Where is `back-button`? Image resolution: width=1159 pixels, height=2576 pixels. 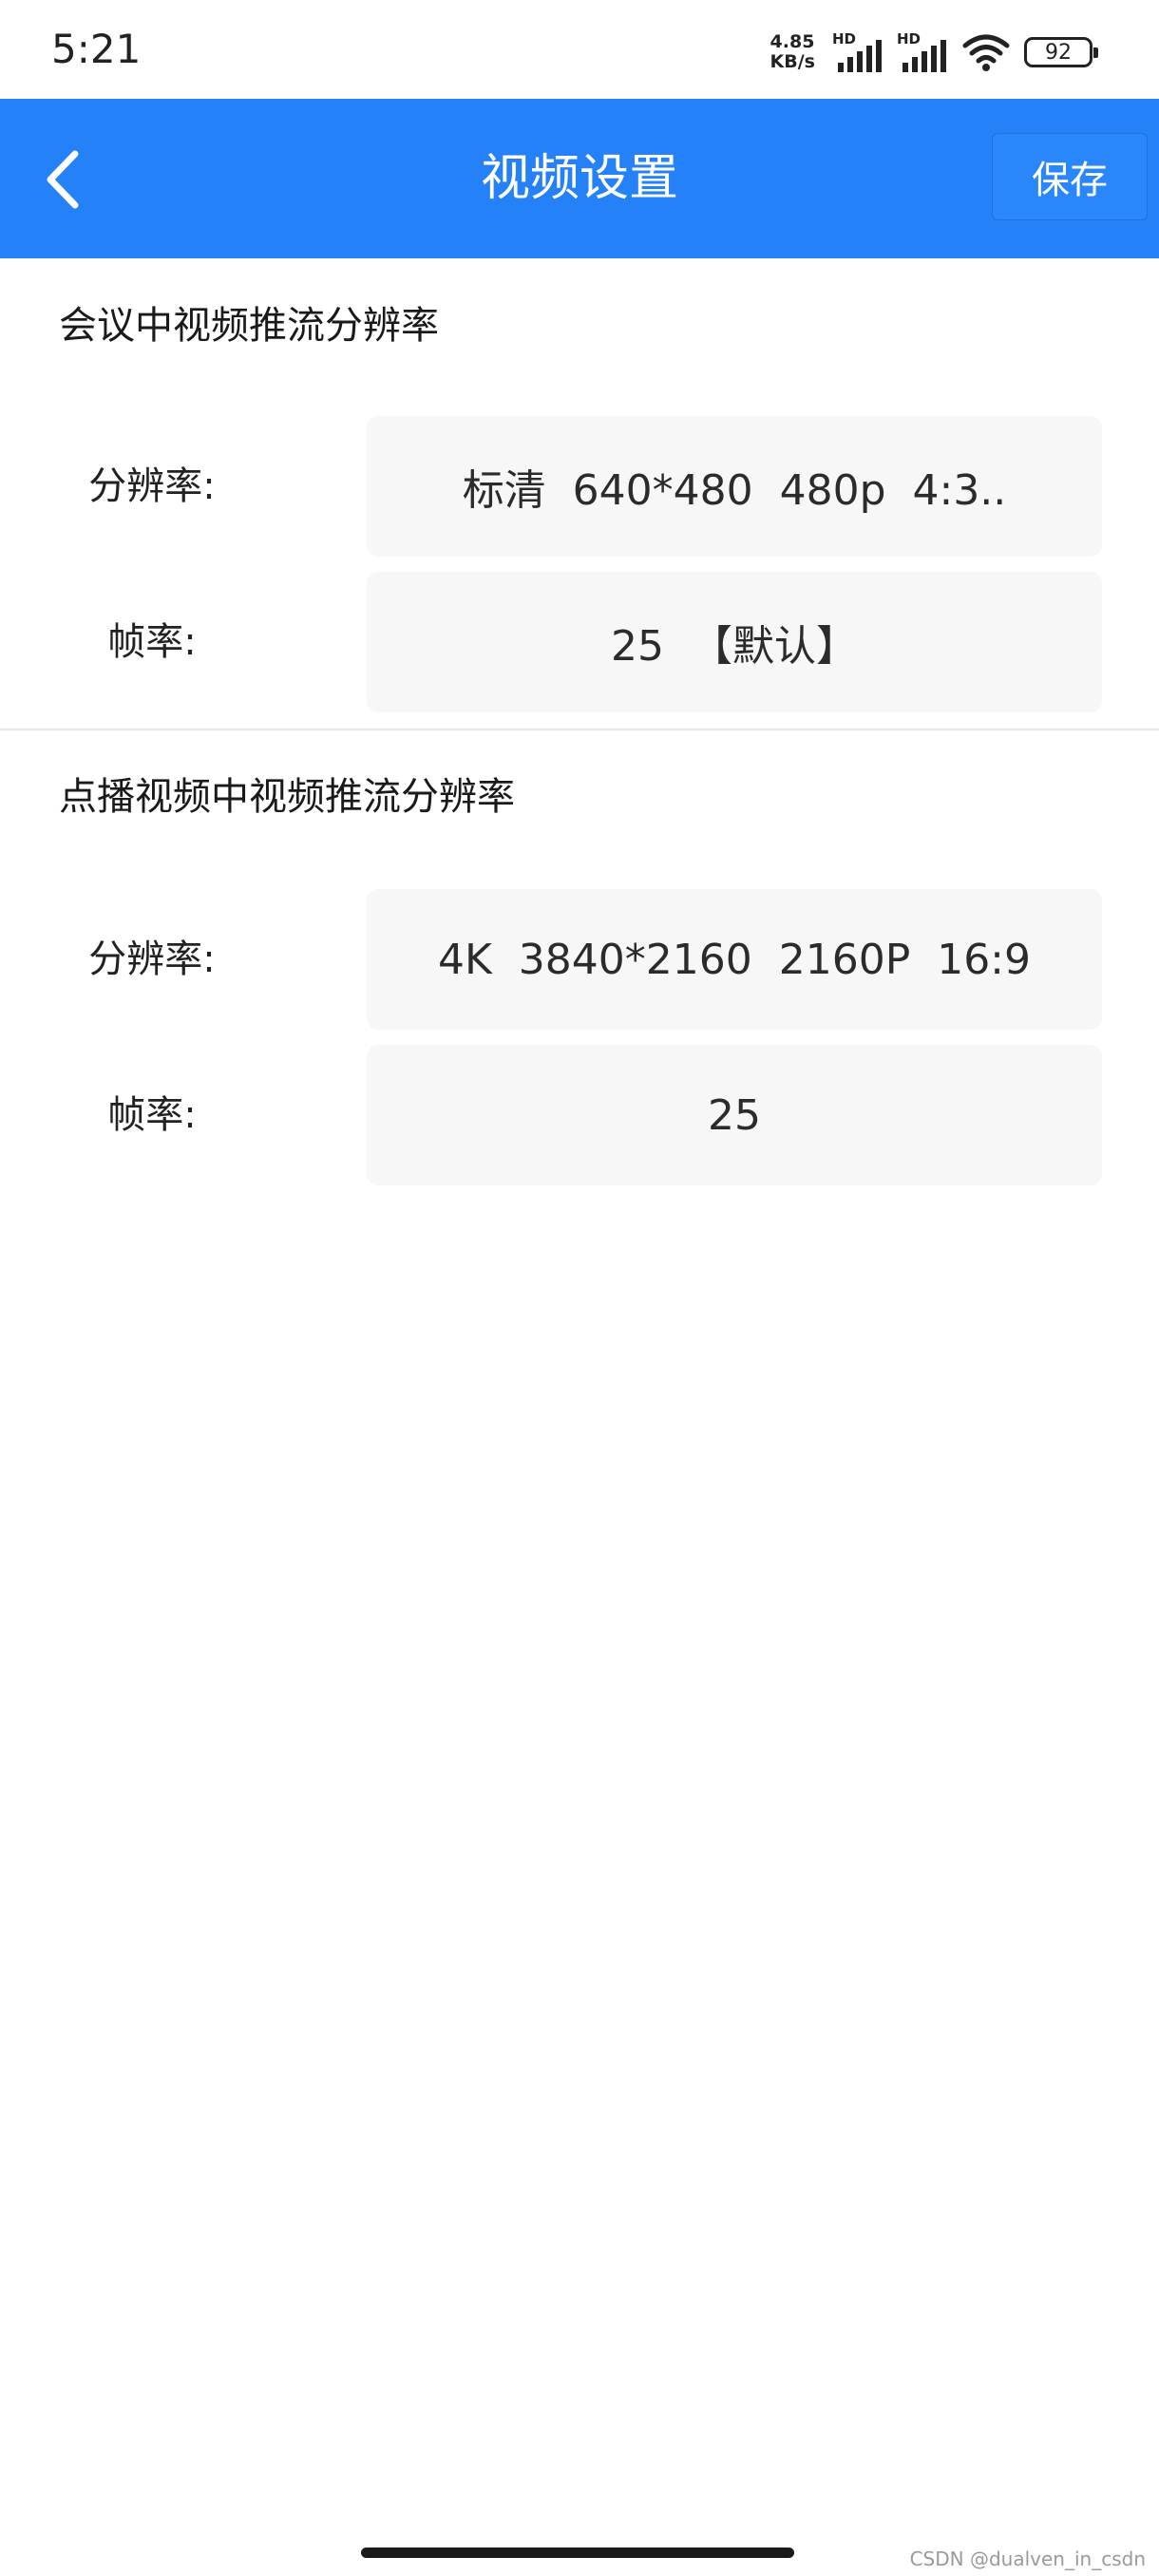 back-button is located at coordinates (61, 179).